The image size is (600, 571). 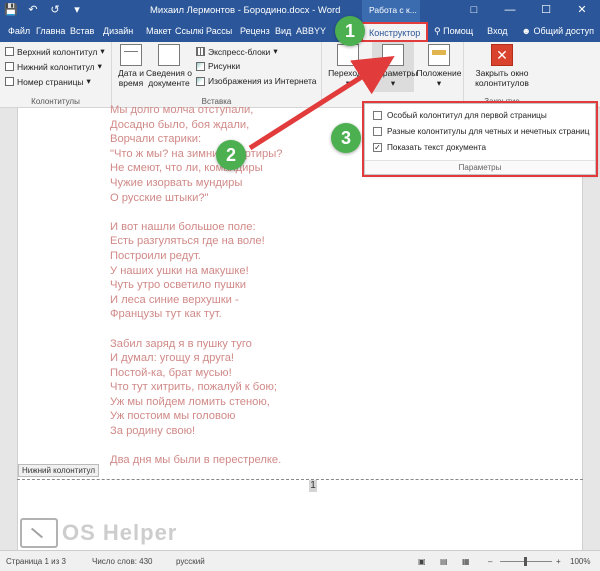 I want to click on tab-layout: Макет, so click(x=158, y=31).